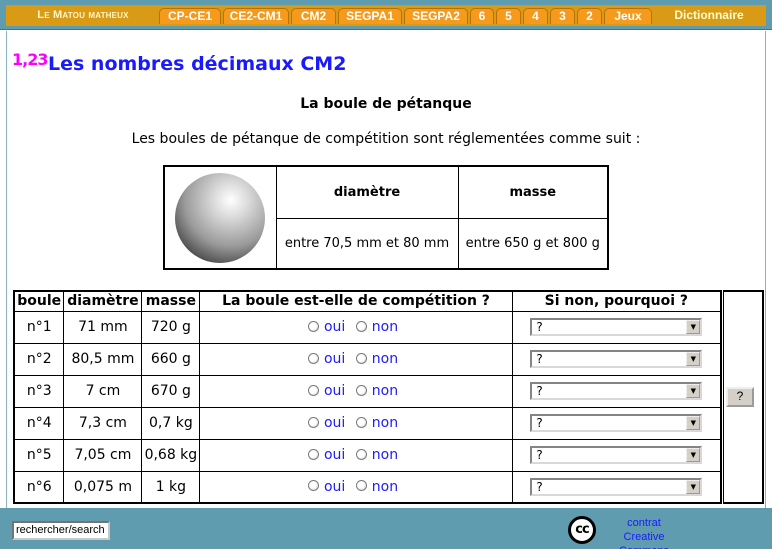 The height and width of the screenshot is (549, 772). I want to click on tab-4: 4, so click(535, 16).